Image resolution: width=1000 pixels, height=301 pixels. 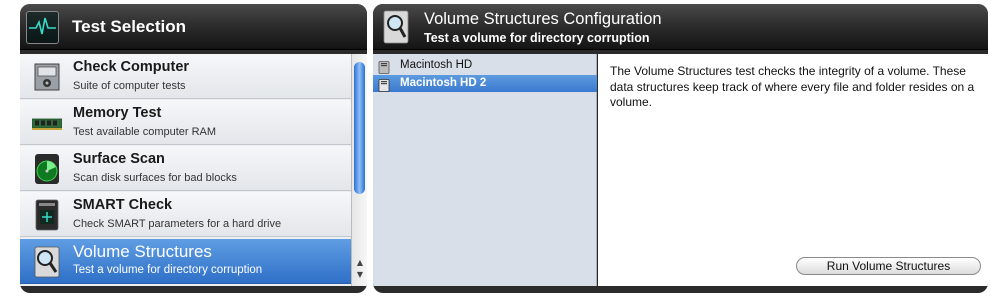 I want to click on item-title: Volume Structures, so click(x=142, y=251).